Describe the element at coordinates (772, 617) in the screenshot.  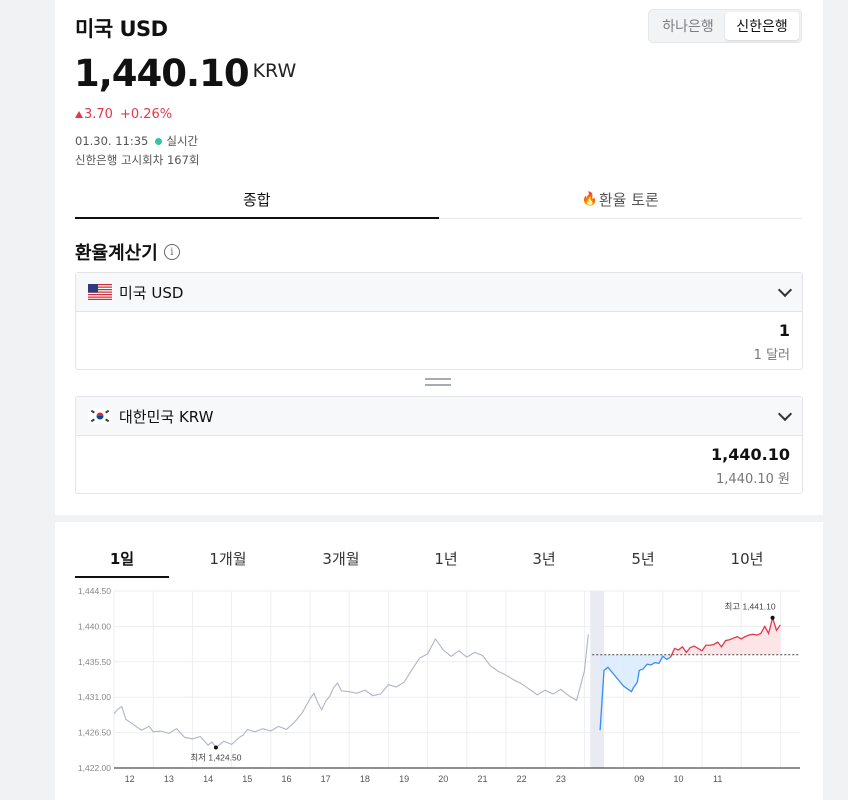
I see `high-point-marker` at that location.